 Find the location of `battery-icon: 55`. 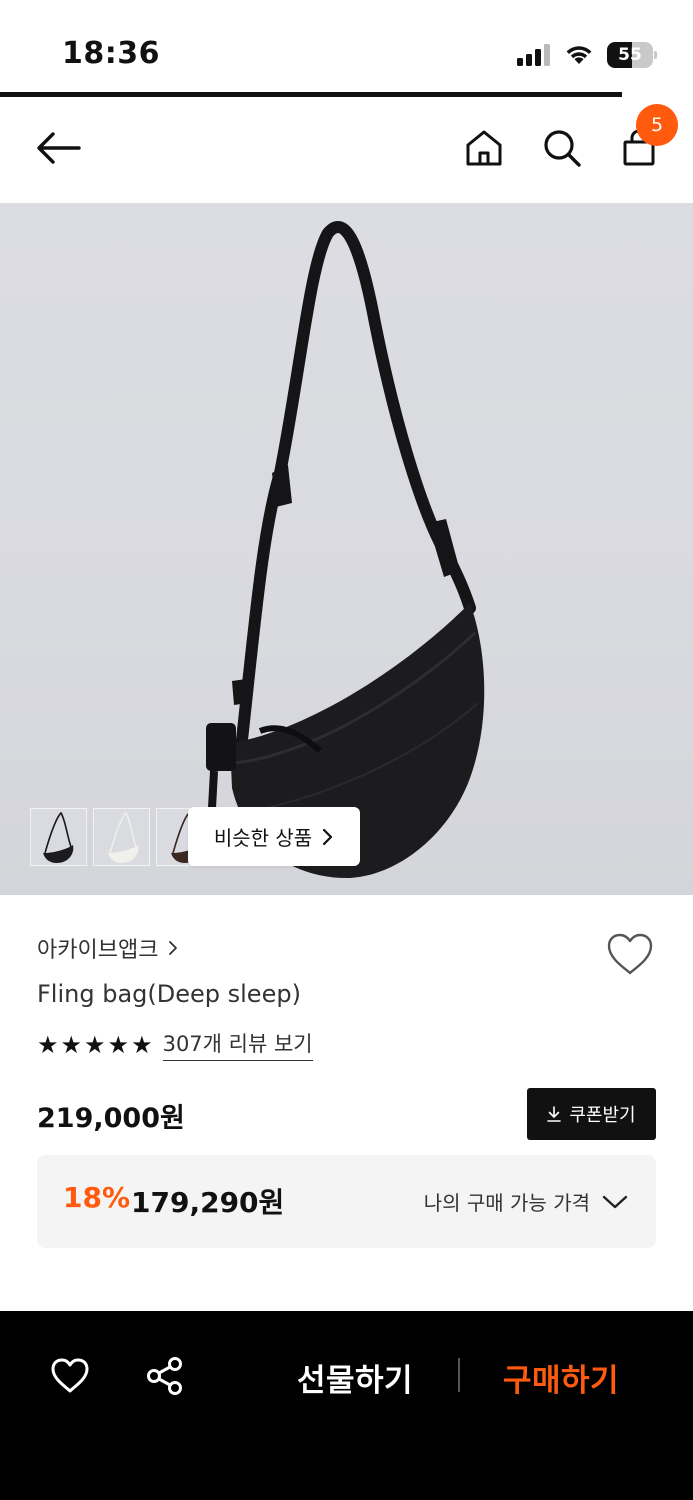

battery-icon: 55 is located at coordinates (632, 55).